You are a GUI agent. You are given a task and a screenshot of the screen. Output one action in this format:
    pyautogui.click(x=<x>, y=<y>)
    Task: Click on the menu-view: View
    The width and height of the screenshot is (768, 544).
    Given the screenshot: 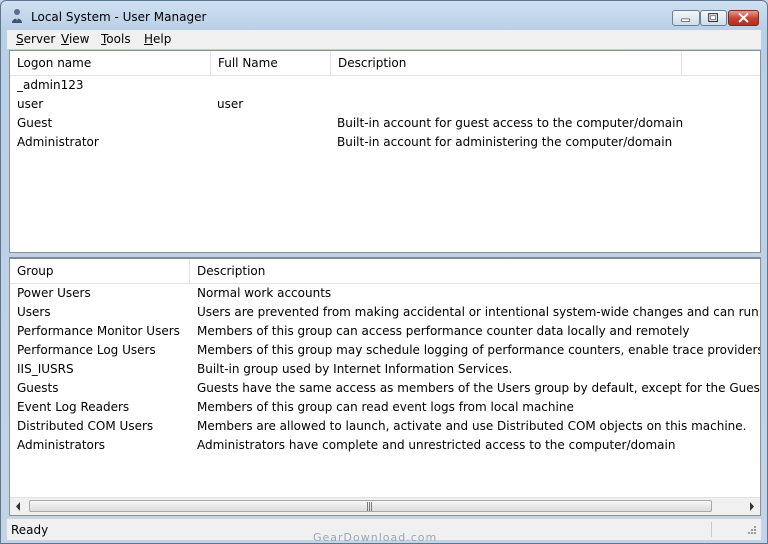 What is the action you would take?
    pyautogui.click(x=75, y=39)
    